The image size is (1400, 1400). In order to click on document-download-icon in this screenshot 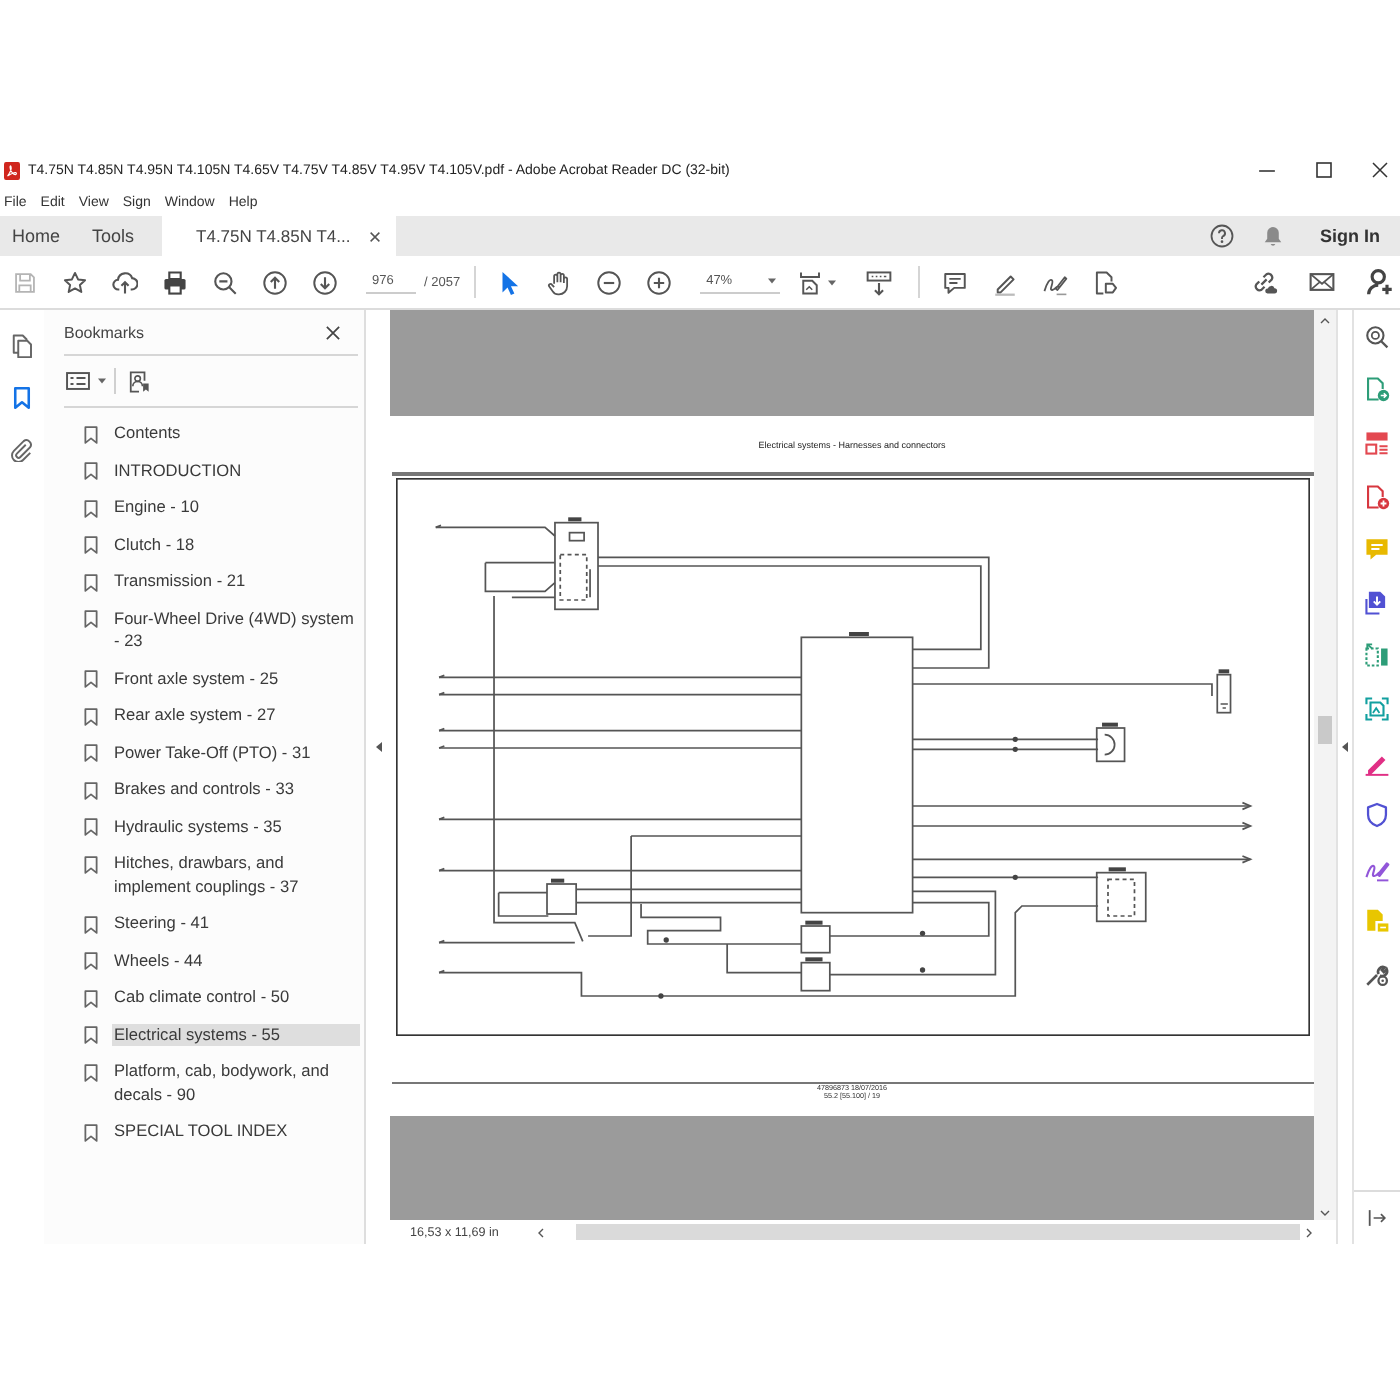, I will do `click(1377, 602)`.